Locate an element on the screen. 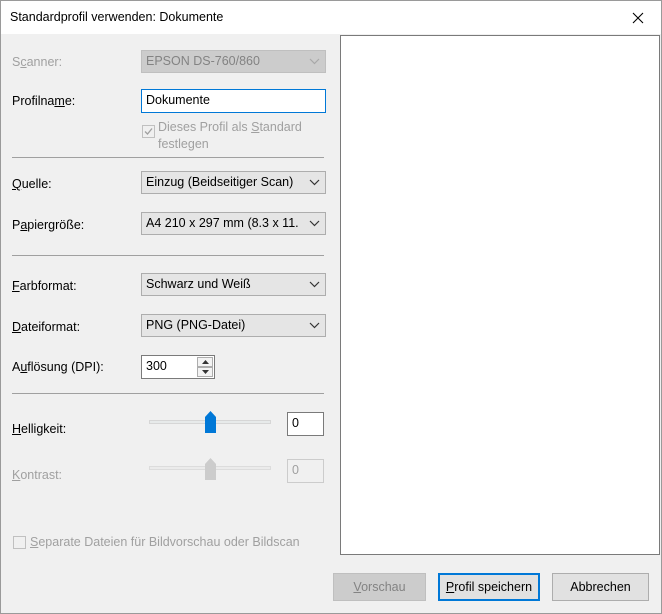 The image size is (662, 614). default-profile-label: Dieses Profil als Standard festlegen is located at coordinates (230, 135).